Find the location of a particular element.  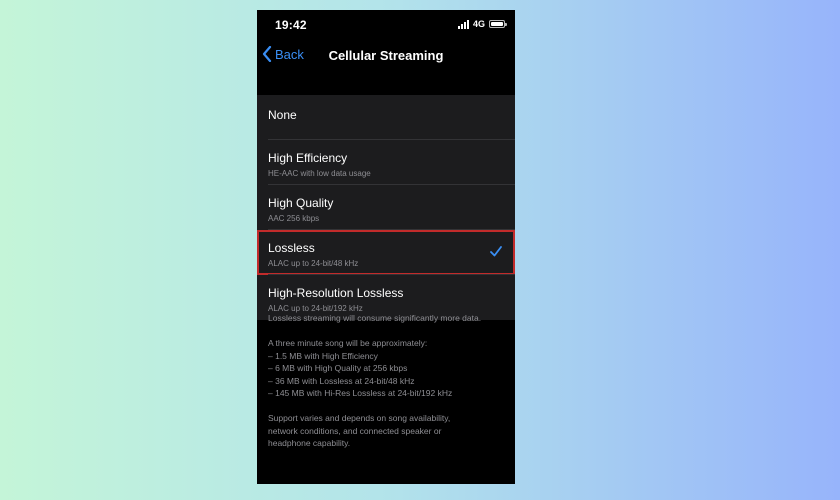

estimate-line: – 6 MB with High Quality at 256 kbps is located at coordinates (338, 368).